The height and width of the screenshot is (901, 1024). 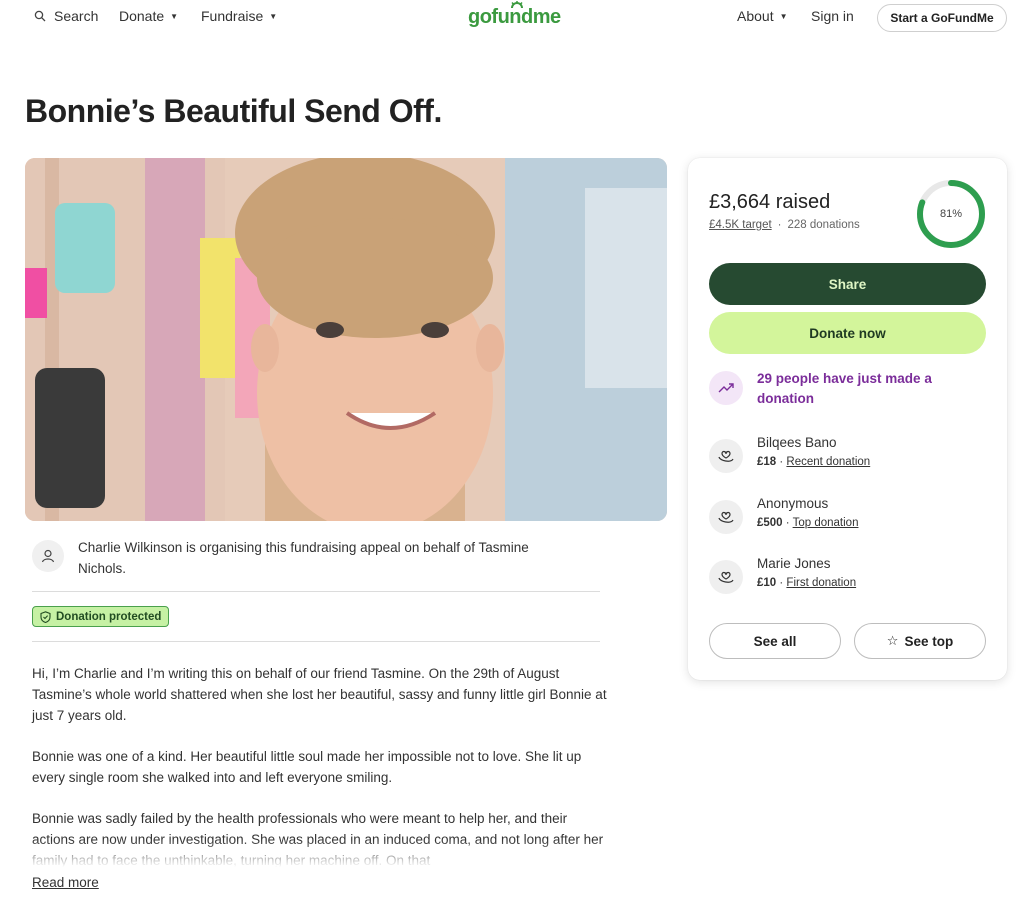 I want to click on amount-raised: £3,664 raised, so click(x=770, y=202).